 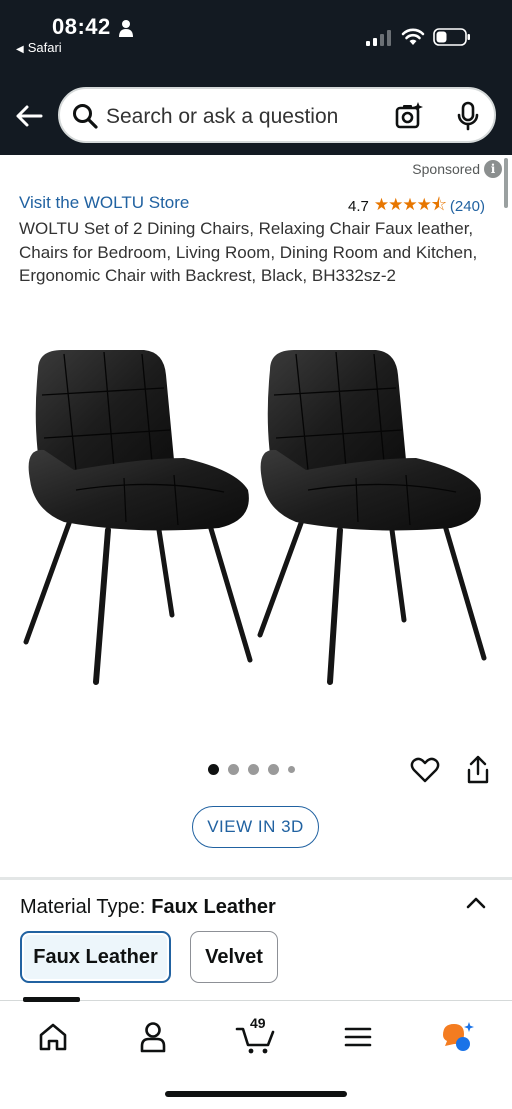 What do you see at coordinates (234, 957) in the screenshot?
I see `swatch-velvet: Velvet` at bounding box center [234, 957].